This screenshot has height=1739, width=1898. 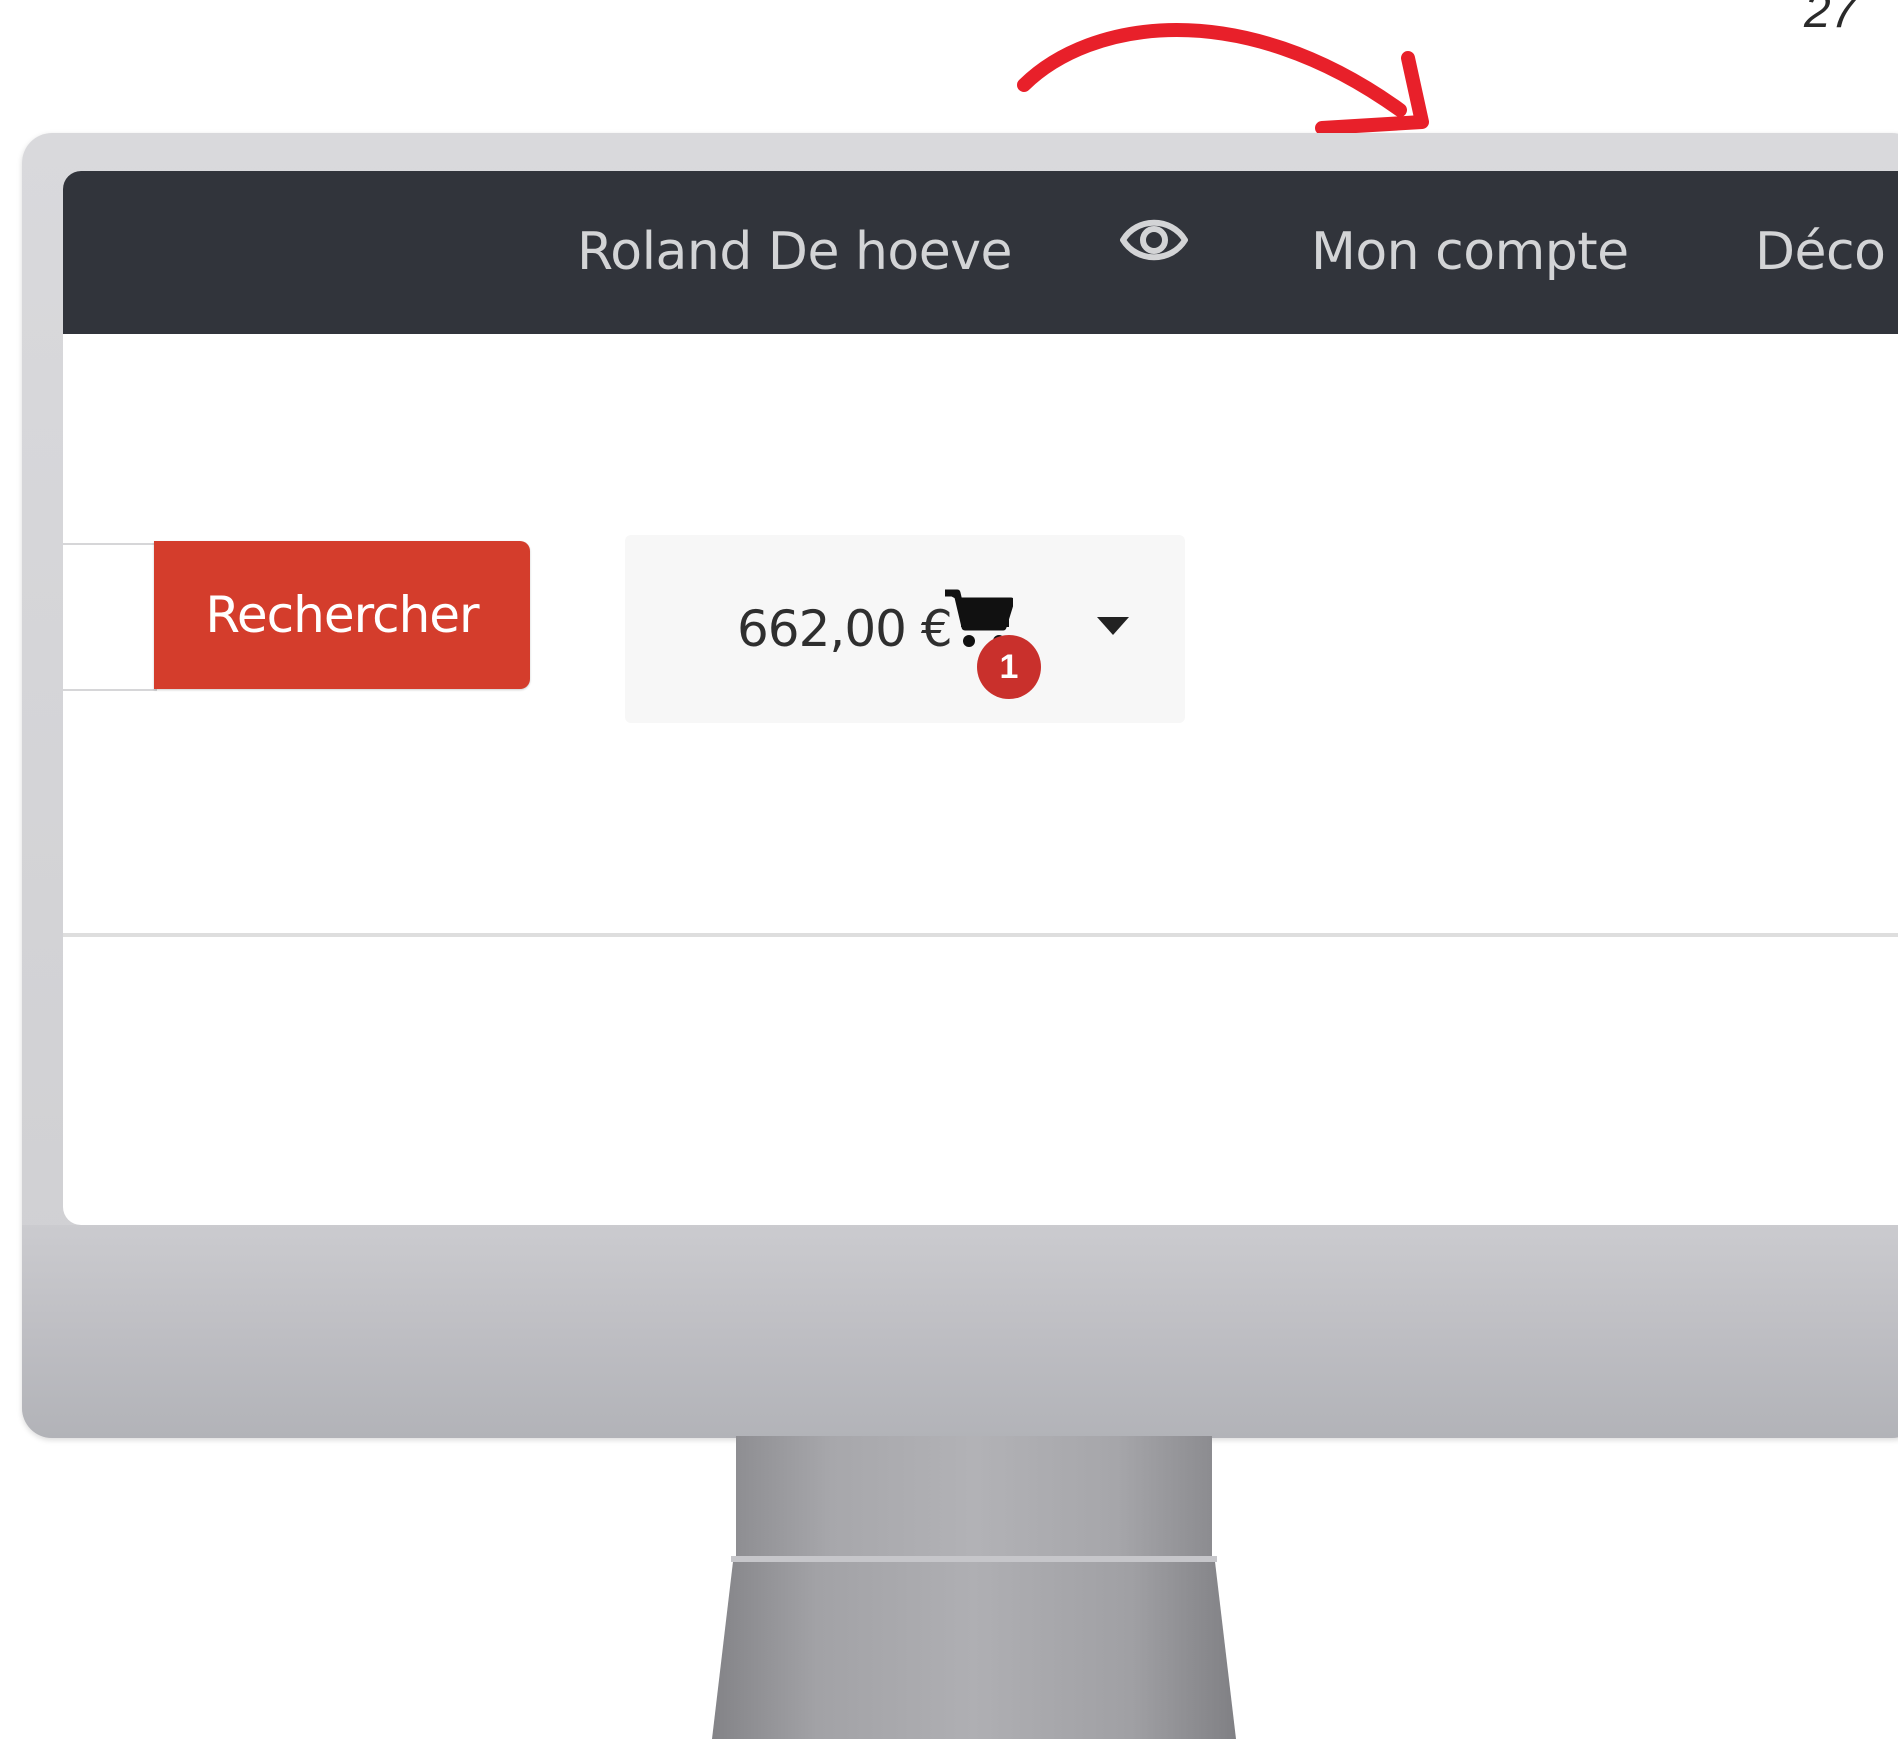 What do you see at coordinates (974, 1559) in the screenshot?
I see `monitor-stand-ridge` at bounding box center [974, 1559].